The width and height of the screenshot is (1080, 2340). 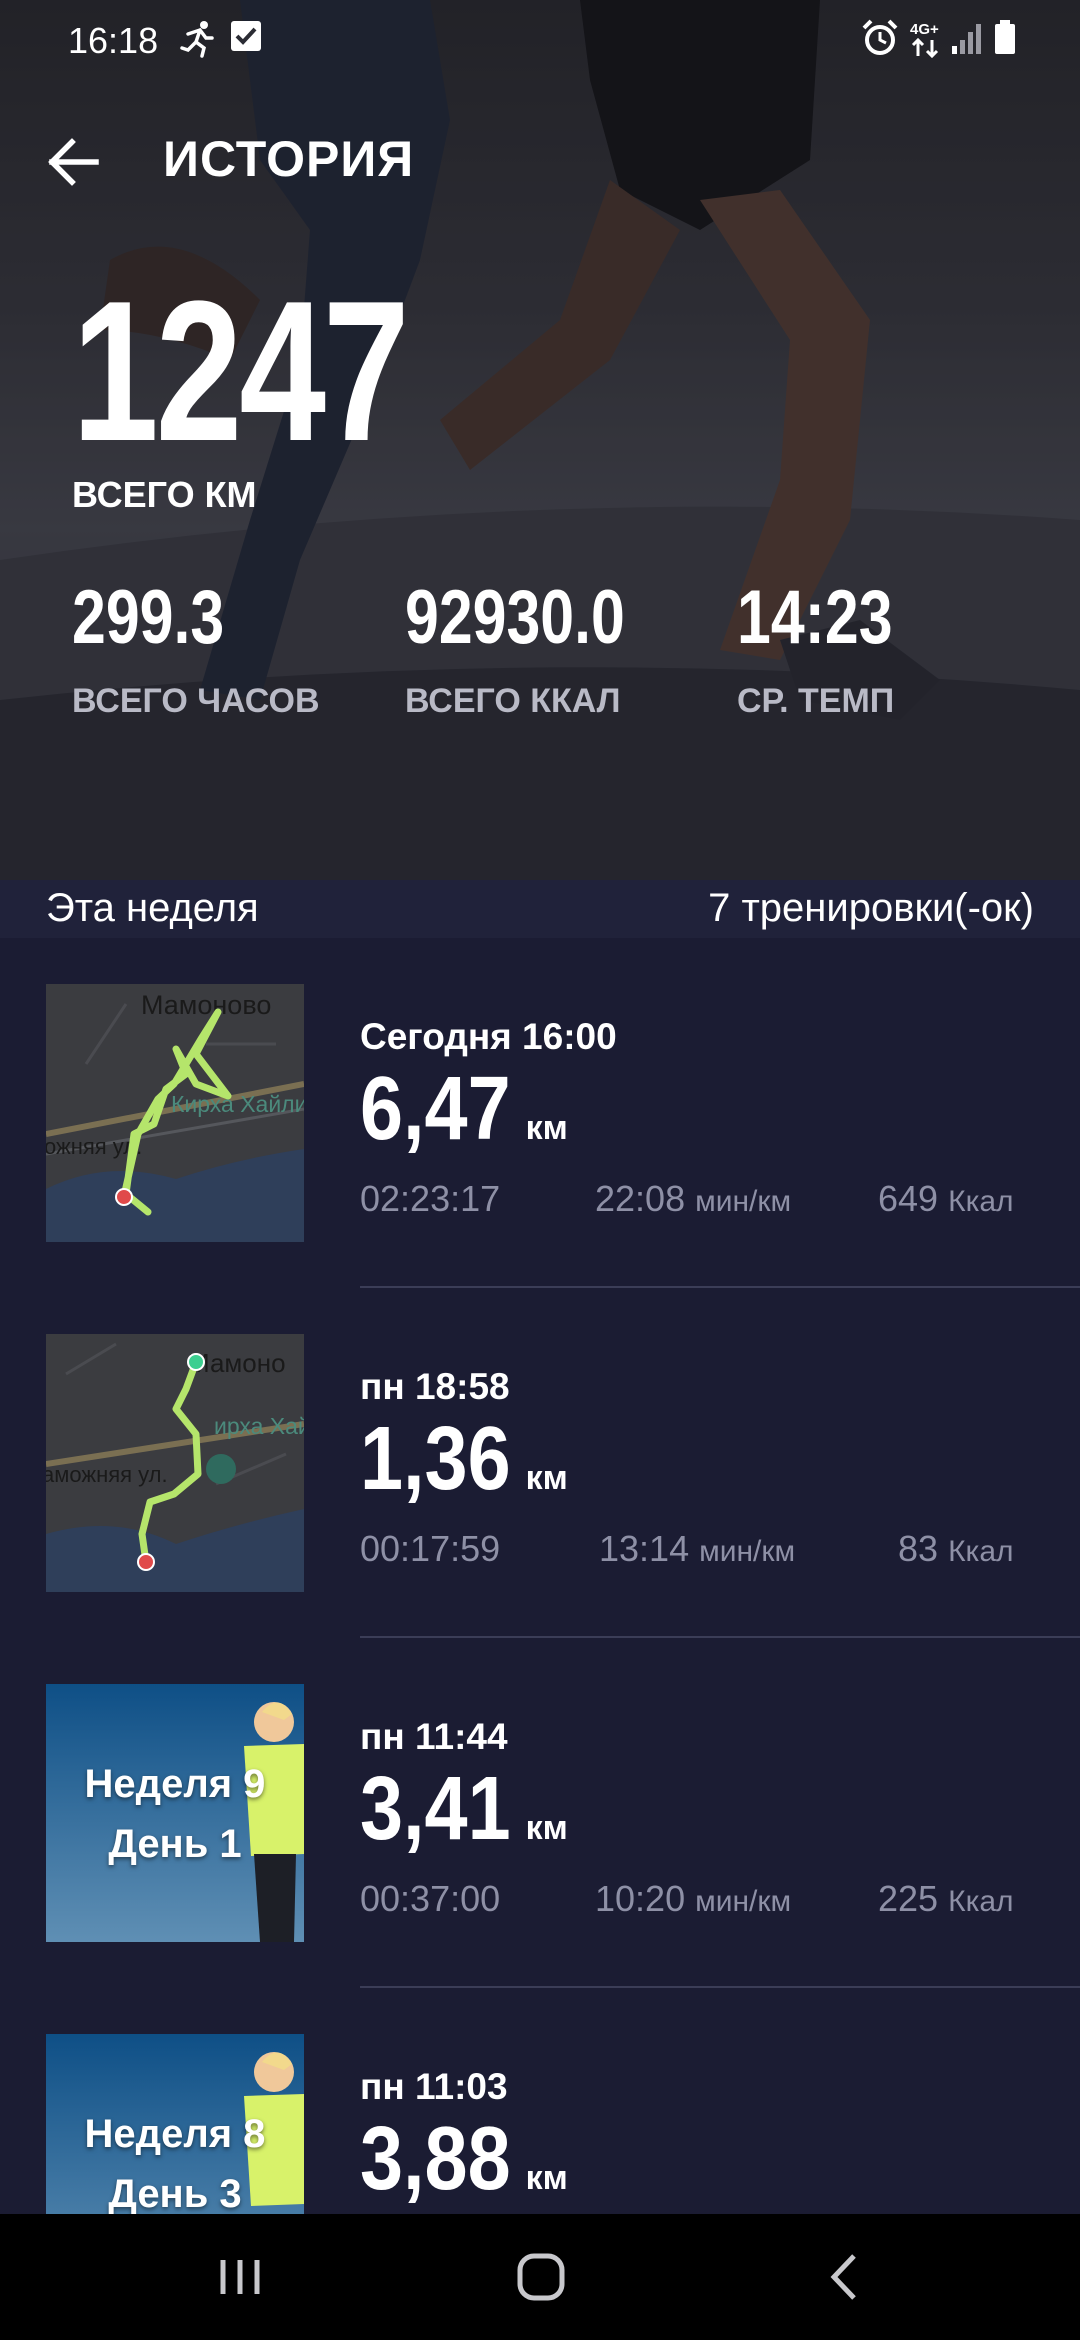 I want to click on training-plan-label: Неделя 9 День 1, so click(x=175, y=1814).